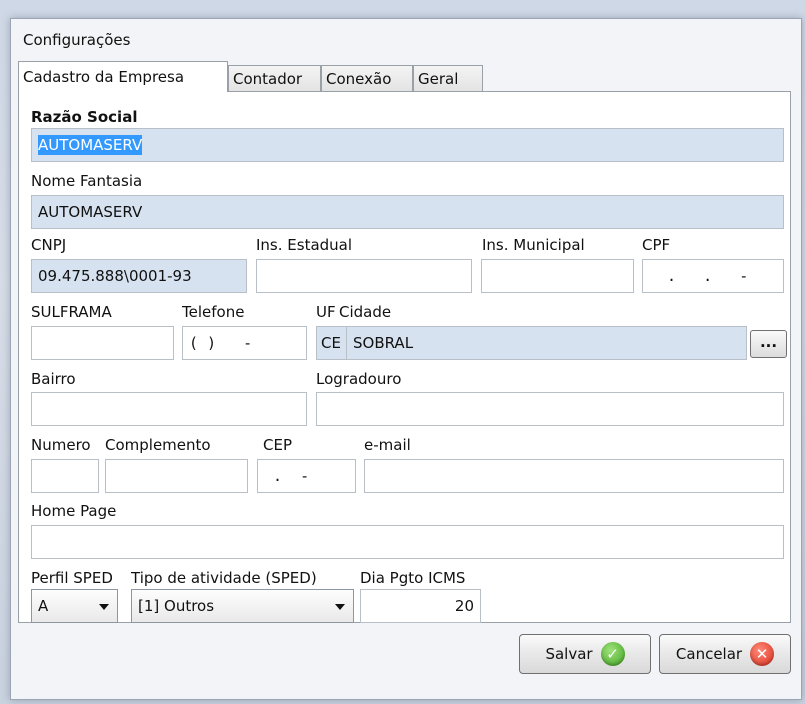 This screenshot has height=704, width=805. Describe the element at coordinates (74, 511) in the screenshot. I see `home-page-label: Home Page` at that location.